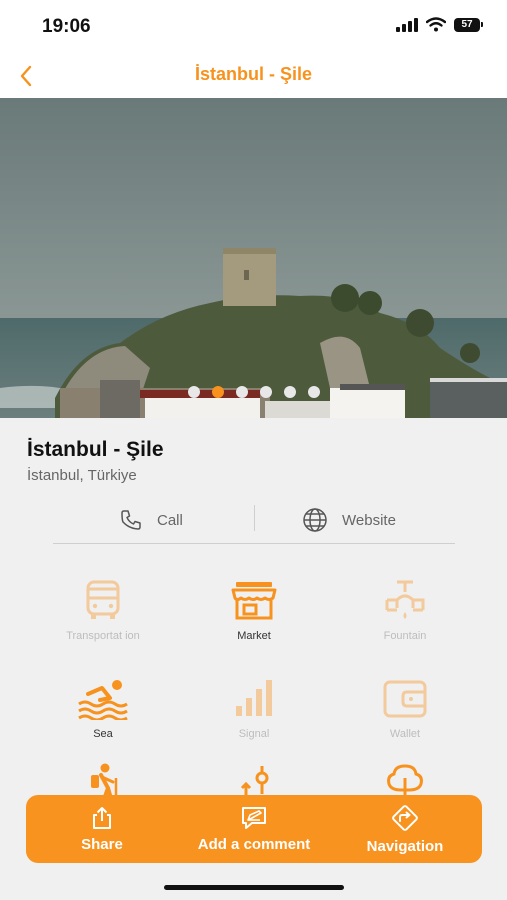  Describe the element at coordinates (66, 26) in the screenshot. I see `status-time: 19:06` at that location.